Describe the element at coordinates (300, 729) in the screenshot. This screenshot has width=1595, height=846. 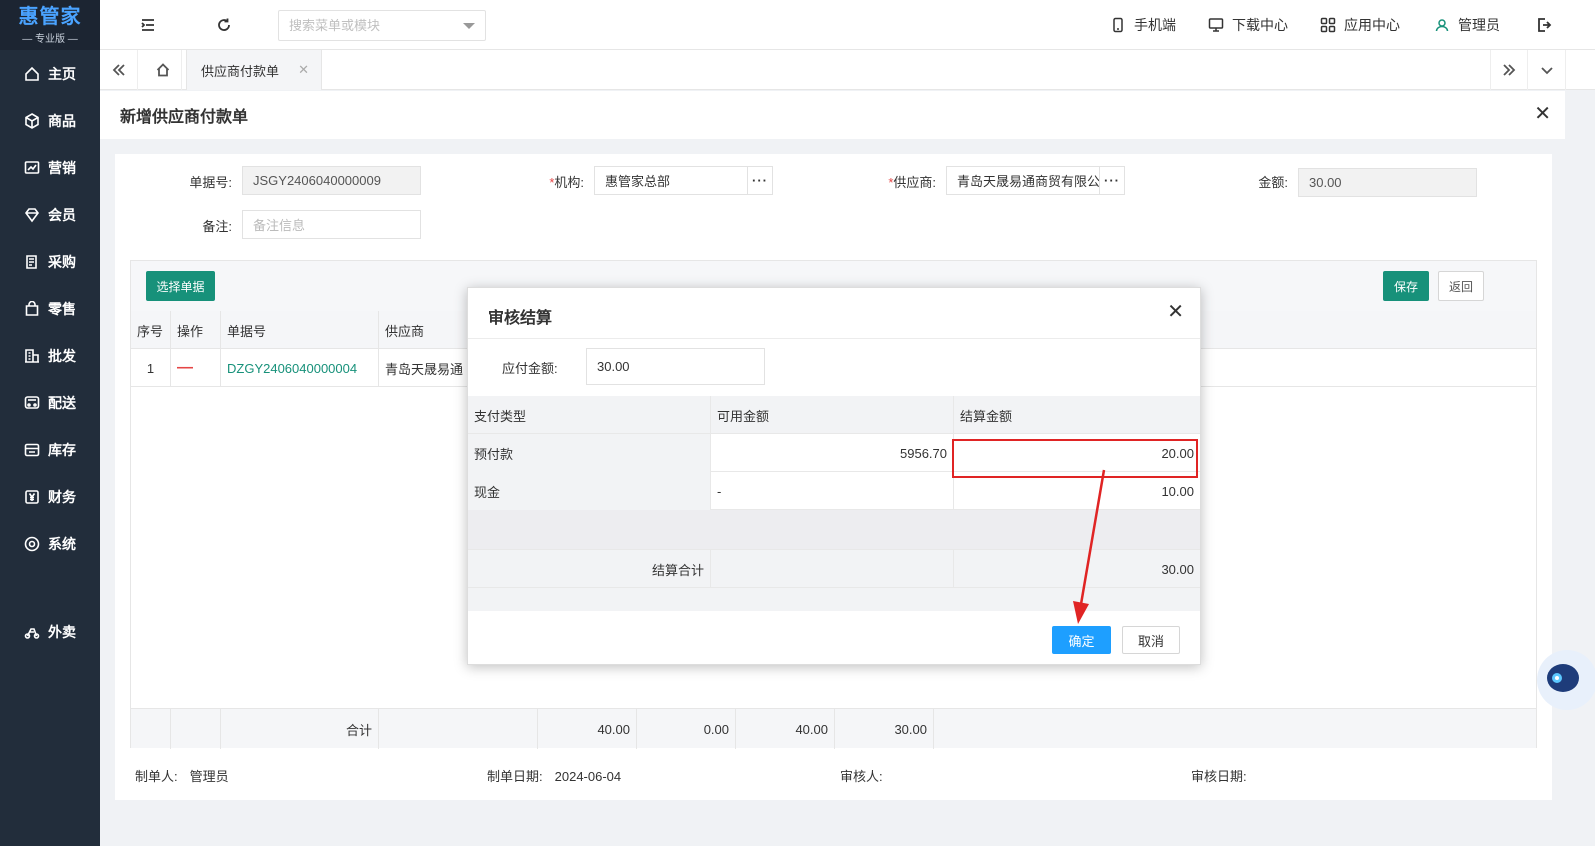
I see `footer-total-label: 合计` at that location.